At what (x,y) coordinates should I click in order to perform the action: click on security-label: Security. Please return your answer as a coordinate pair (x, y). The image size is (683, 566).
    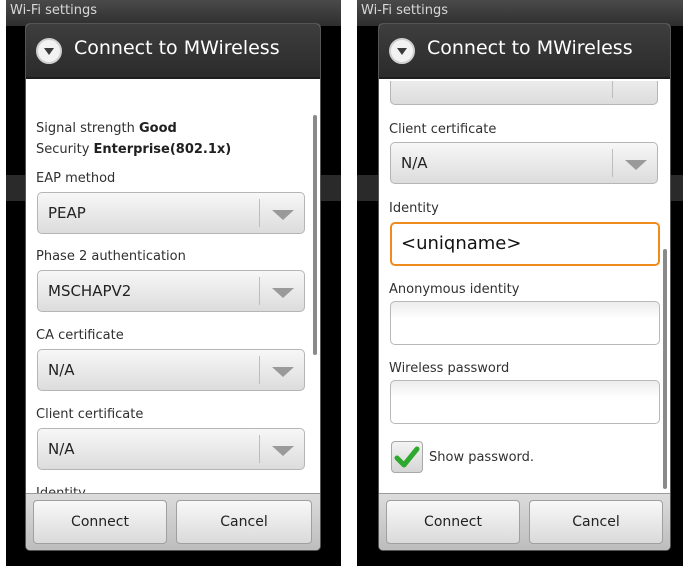
    Looking at the image, I should click on (63, 149).